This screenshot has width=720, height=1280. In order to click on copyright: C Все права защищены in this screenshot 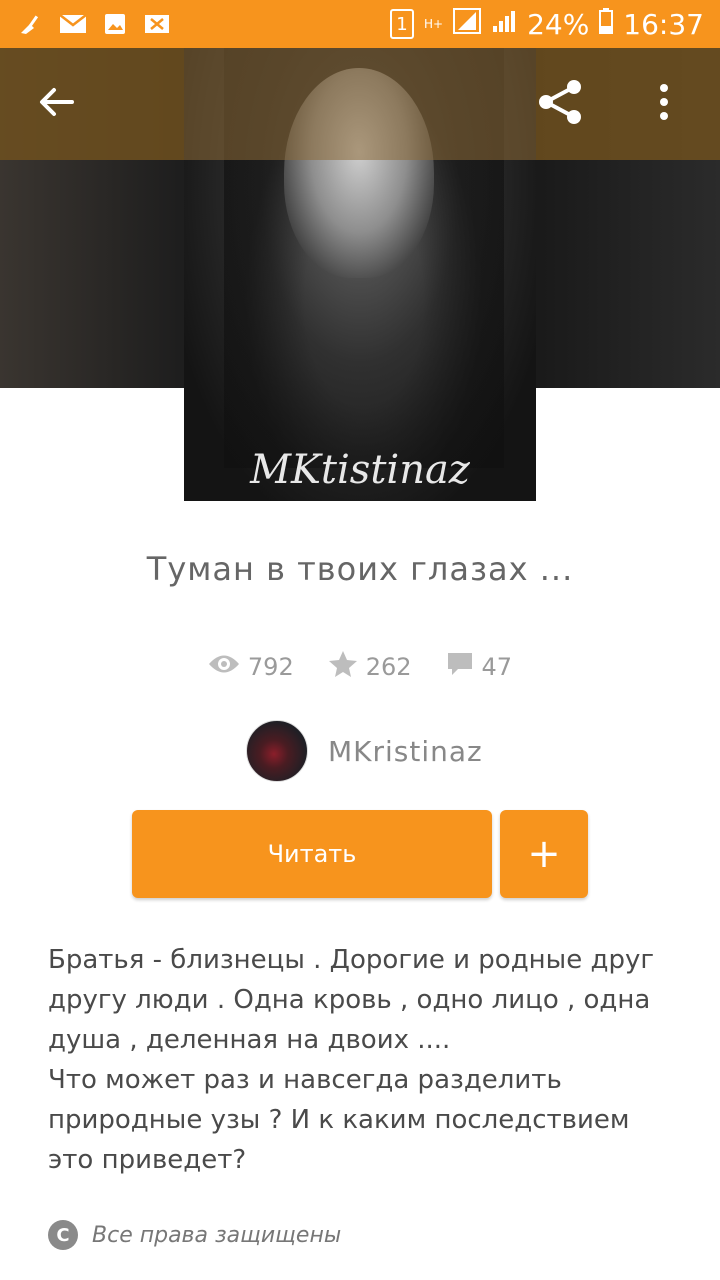, I will do `click(194, 1235)`.